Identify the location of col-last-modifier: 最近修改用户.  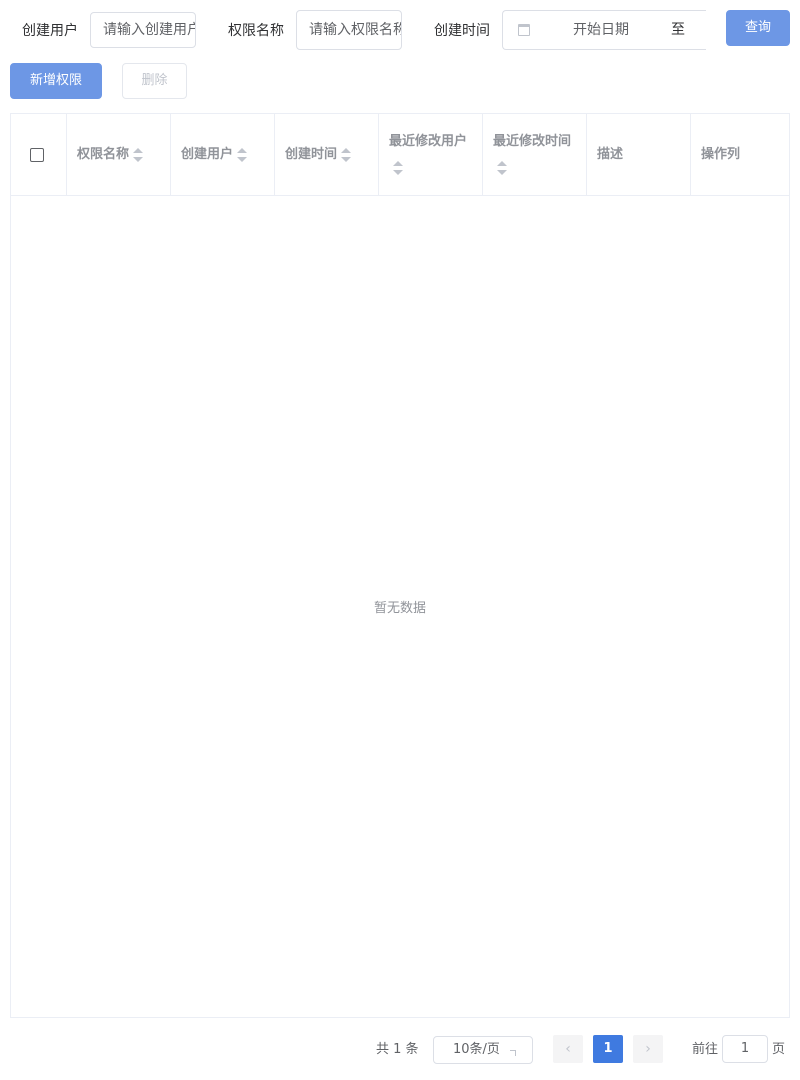
(431, 155).